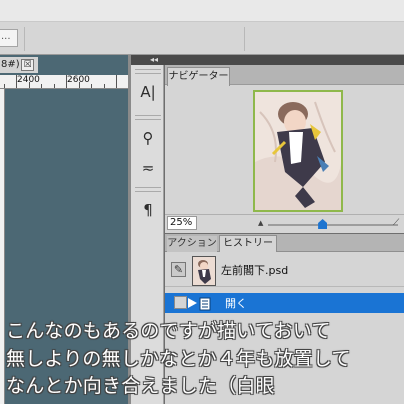 The width and height of the screenshot is (404, 404). Describe the element at coordinates (168, 331) in the screenshot. I see `caption-line: こんなのもあるのですが描いておいて` at that location.